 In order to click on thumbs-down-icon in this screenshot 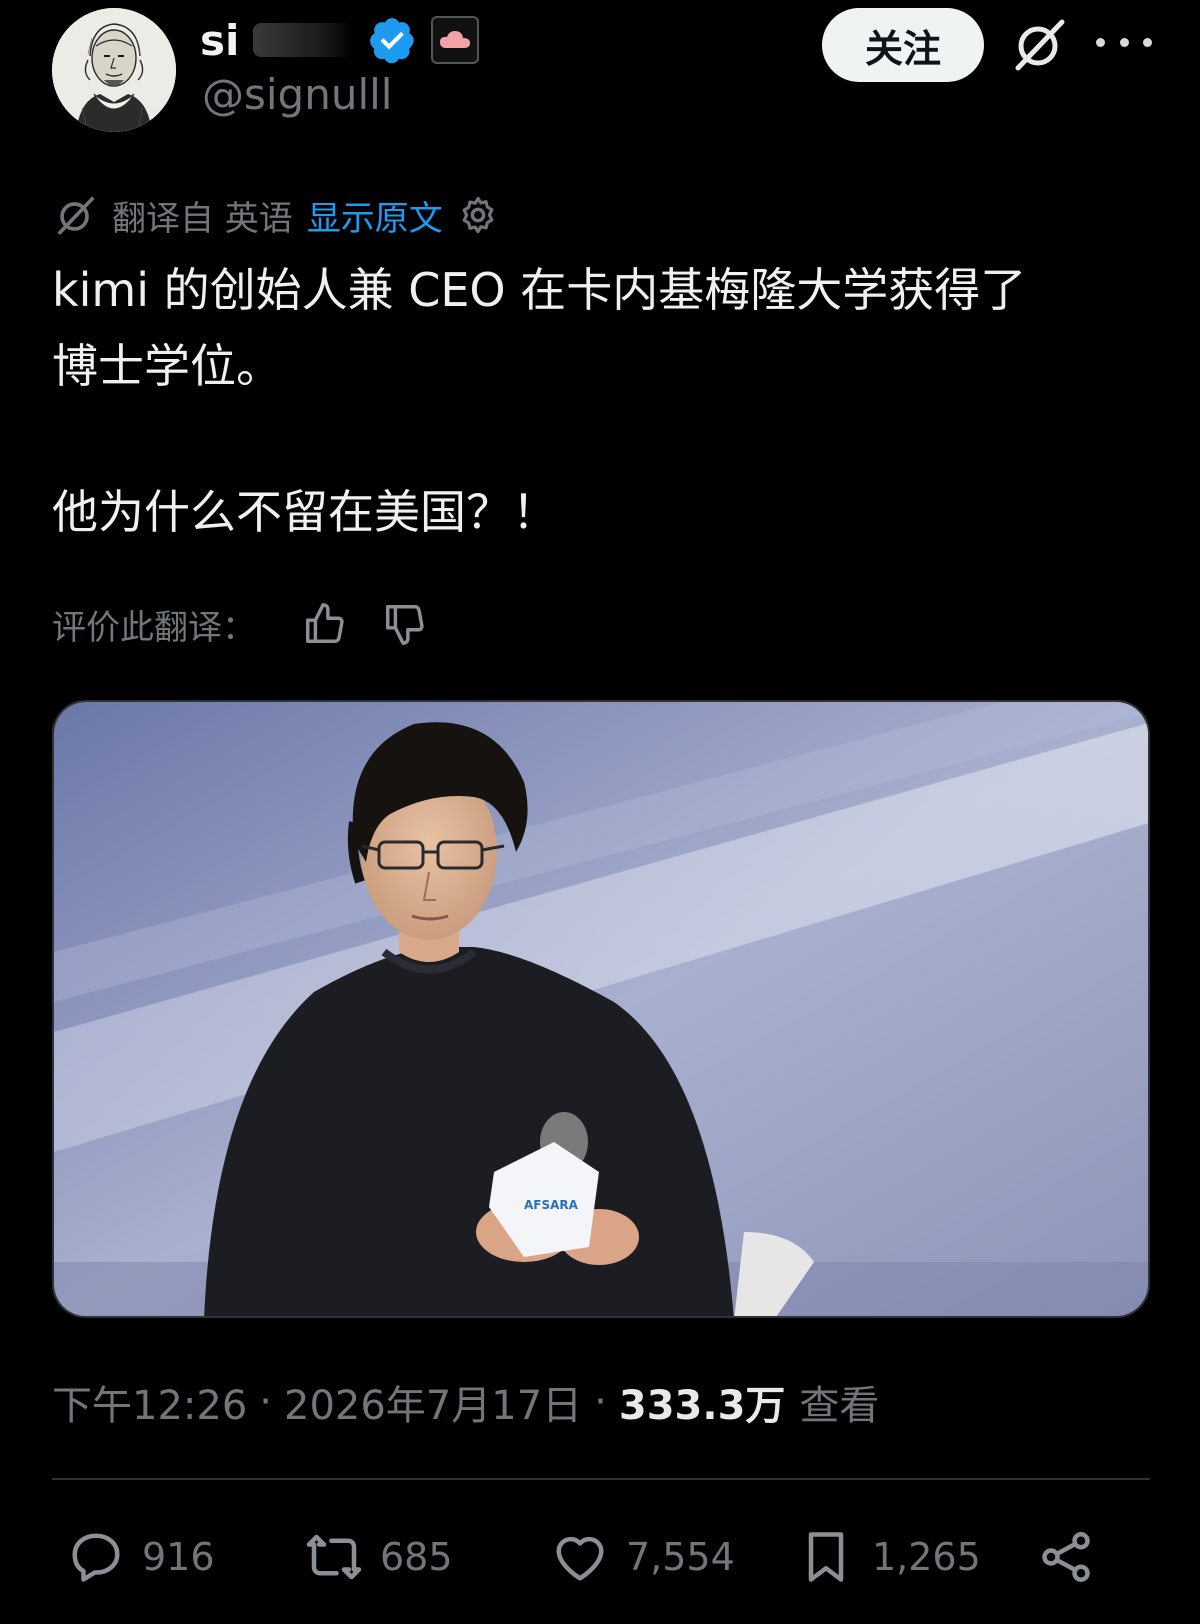, I will do `click(405, 624)`.